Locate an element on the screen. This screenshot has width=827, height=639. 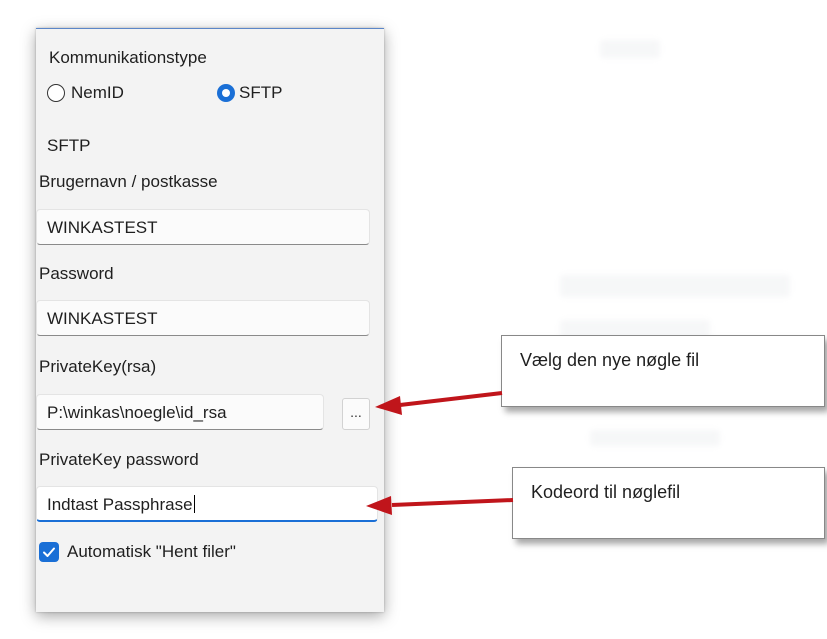
arrows-overlay is located at coordinates (440, 453).